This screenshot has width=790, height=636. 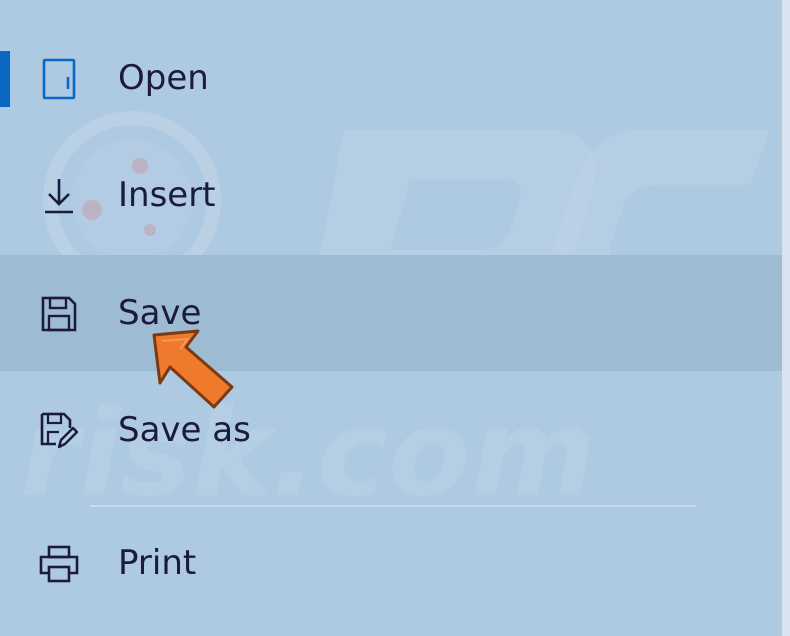 What do you see at coordinates (59, 196) in the screenshot?
I see `insert-download-icon` at bounding box center [59, 196].